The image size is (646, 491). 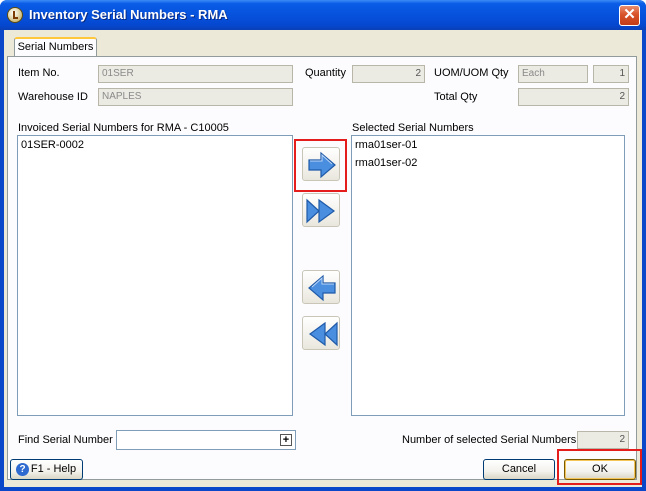 I want to click on warehouse-label: Warehouse ID, so click(x=53, y=97).